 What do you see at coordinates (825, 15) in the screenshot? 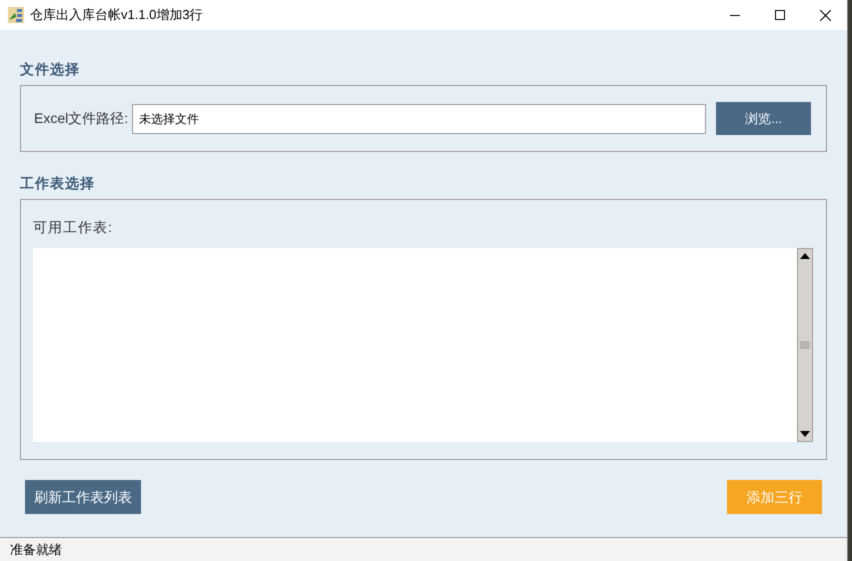
I see `close-icon` at bounding box center [825, 15].